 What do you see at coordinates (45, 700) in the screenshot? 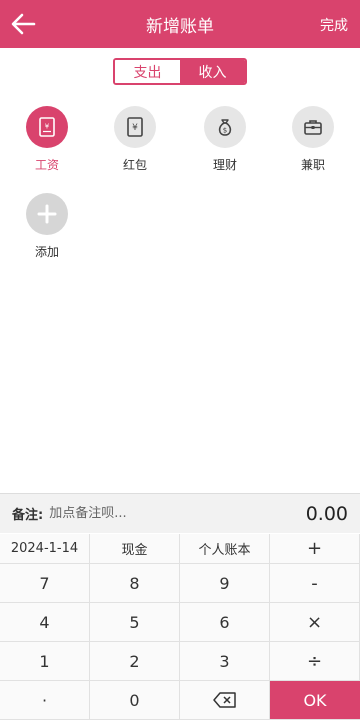
I see `decimal-point-key: ·` at bounding box center [45, 700].